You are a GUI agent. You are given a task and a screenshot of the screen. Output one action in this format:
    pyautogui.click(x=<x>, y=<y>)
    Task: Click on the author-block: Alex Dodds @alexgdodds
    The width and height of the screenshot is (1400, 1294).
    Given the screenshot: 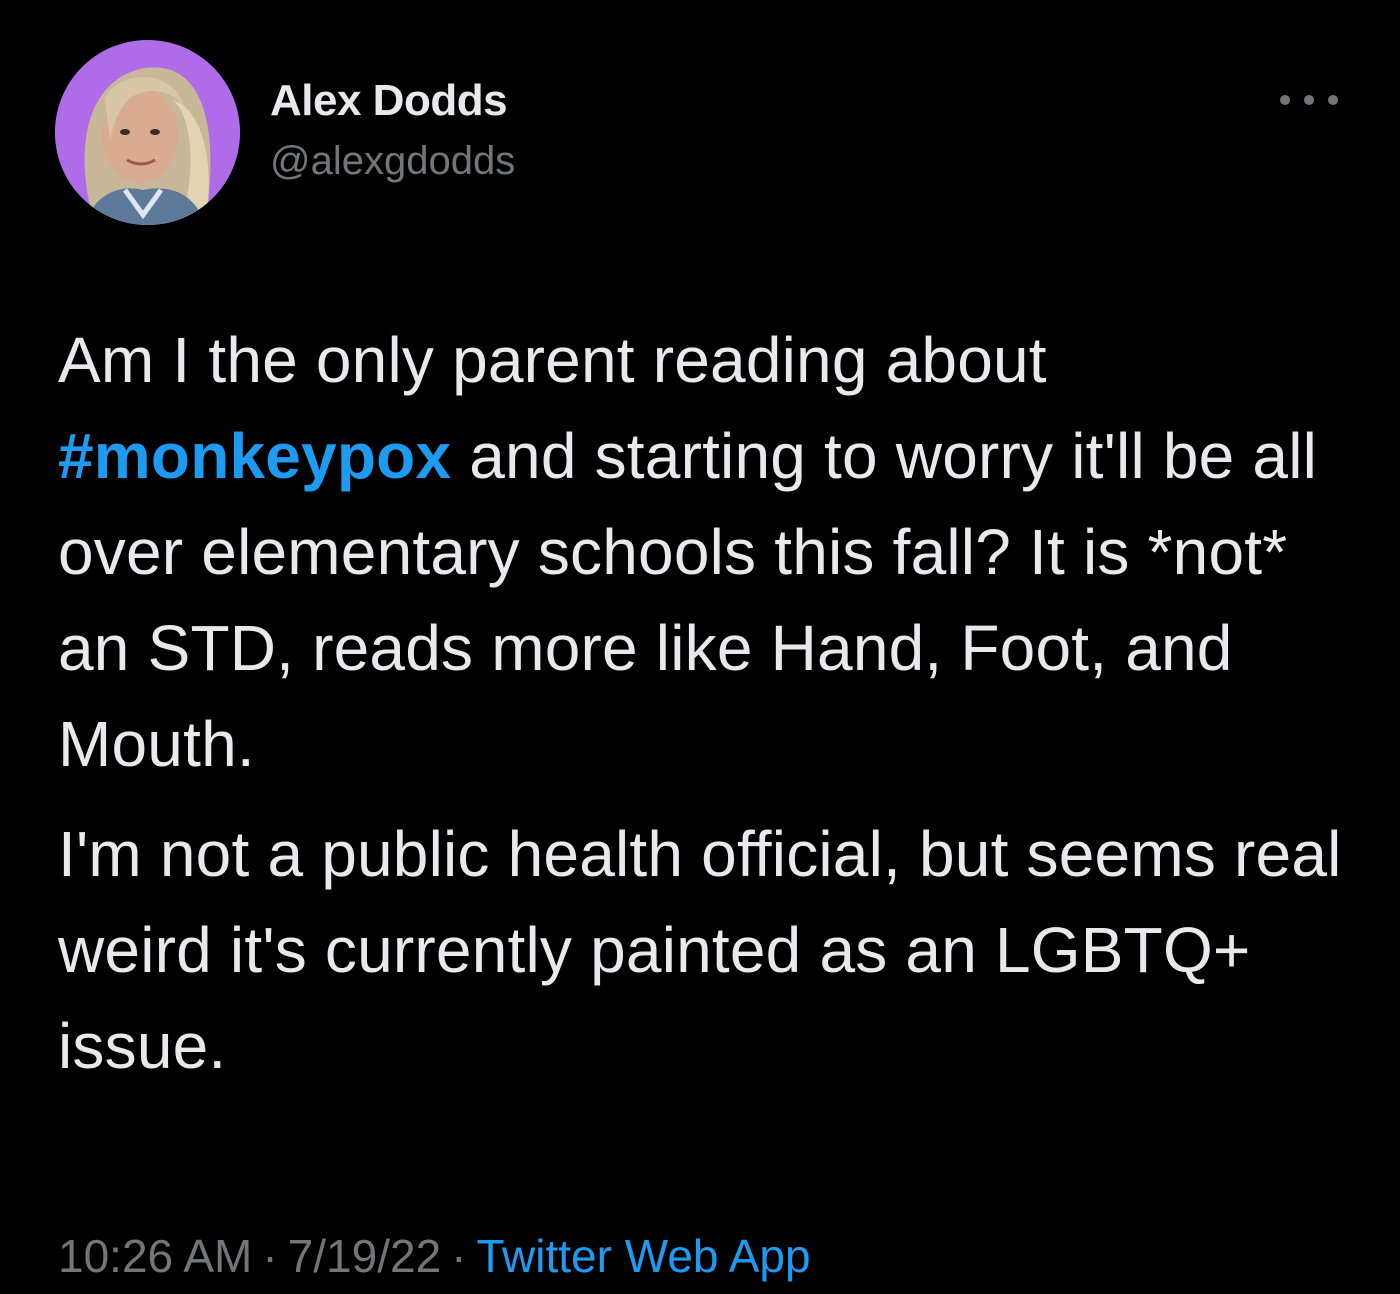 What is the action you would take?
    pyautogui.click(x=392, y=130)
    